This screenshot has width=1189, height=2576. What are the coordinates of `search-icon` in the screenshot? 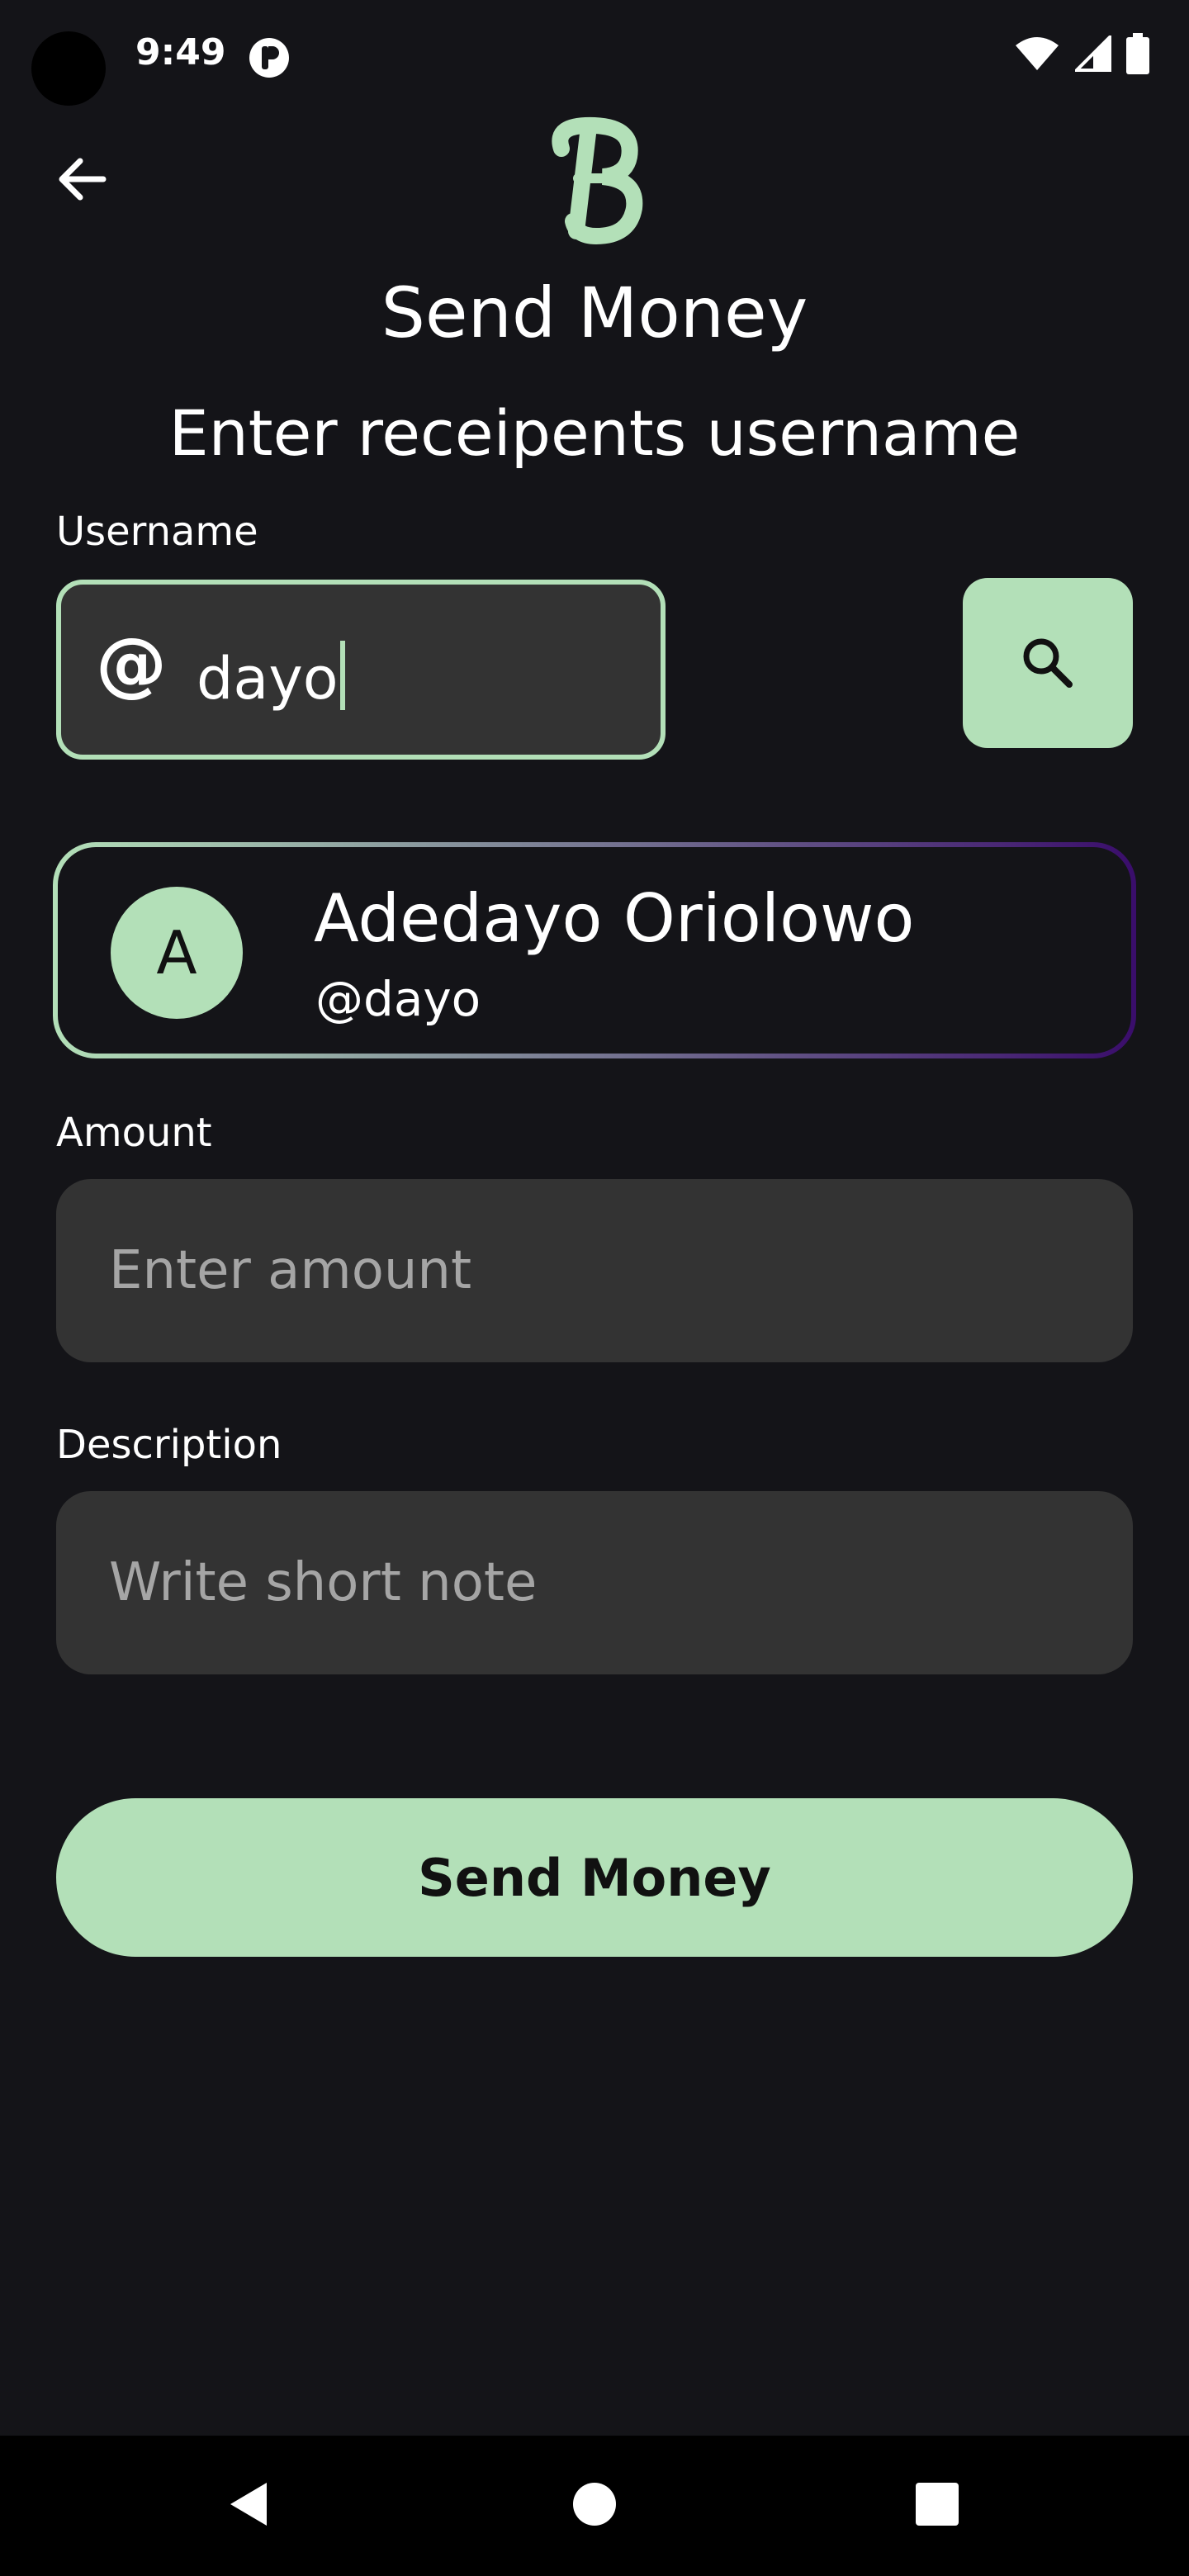 It's located at (1048, 663).